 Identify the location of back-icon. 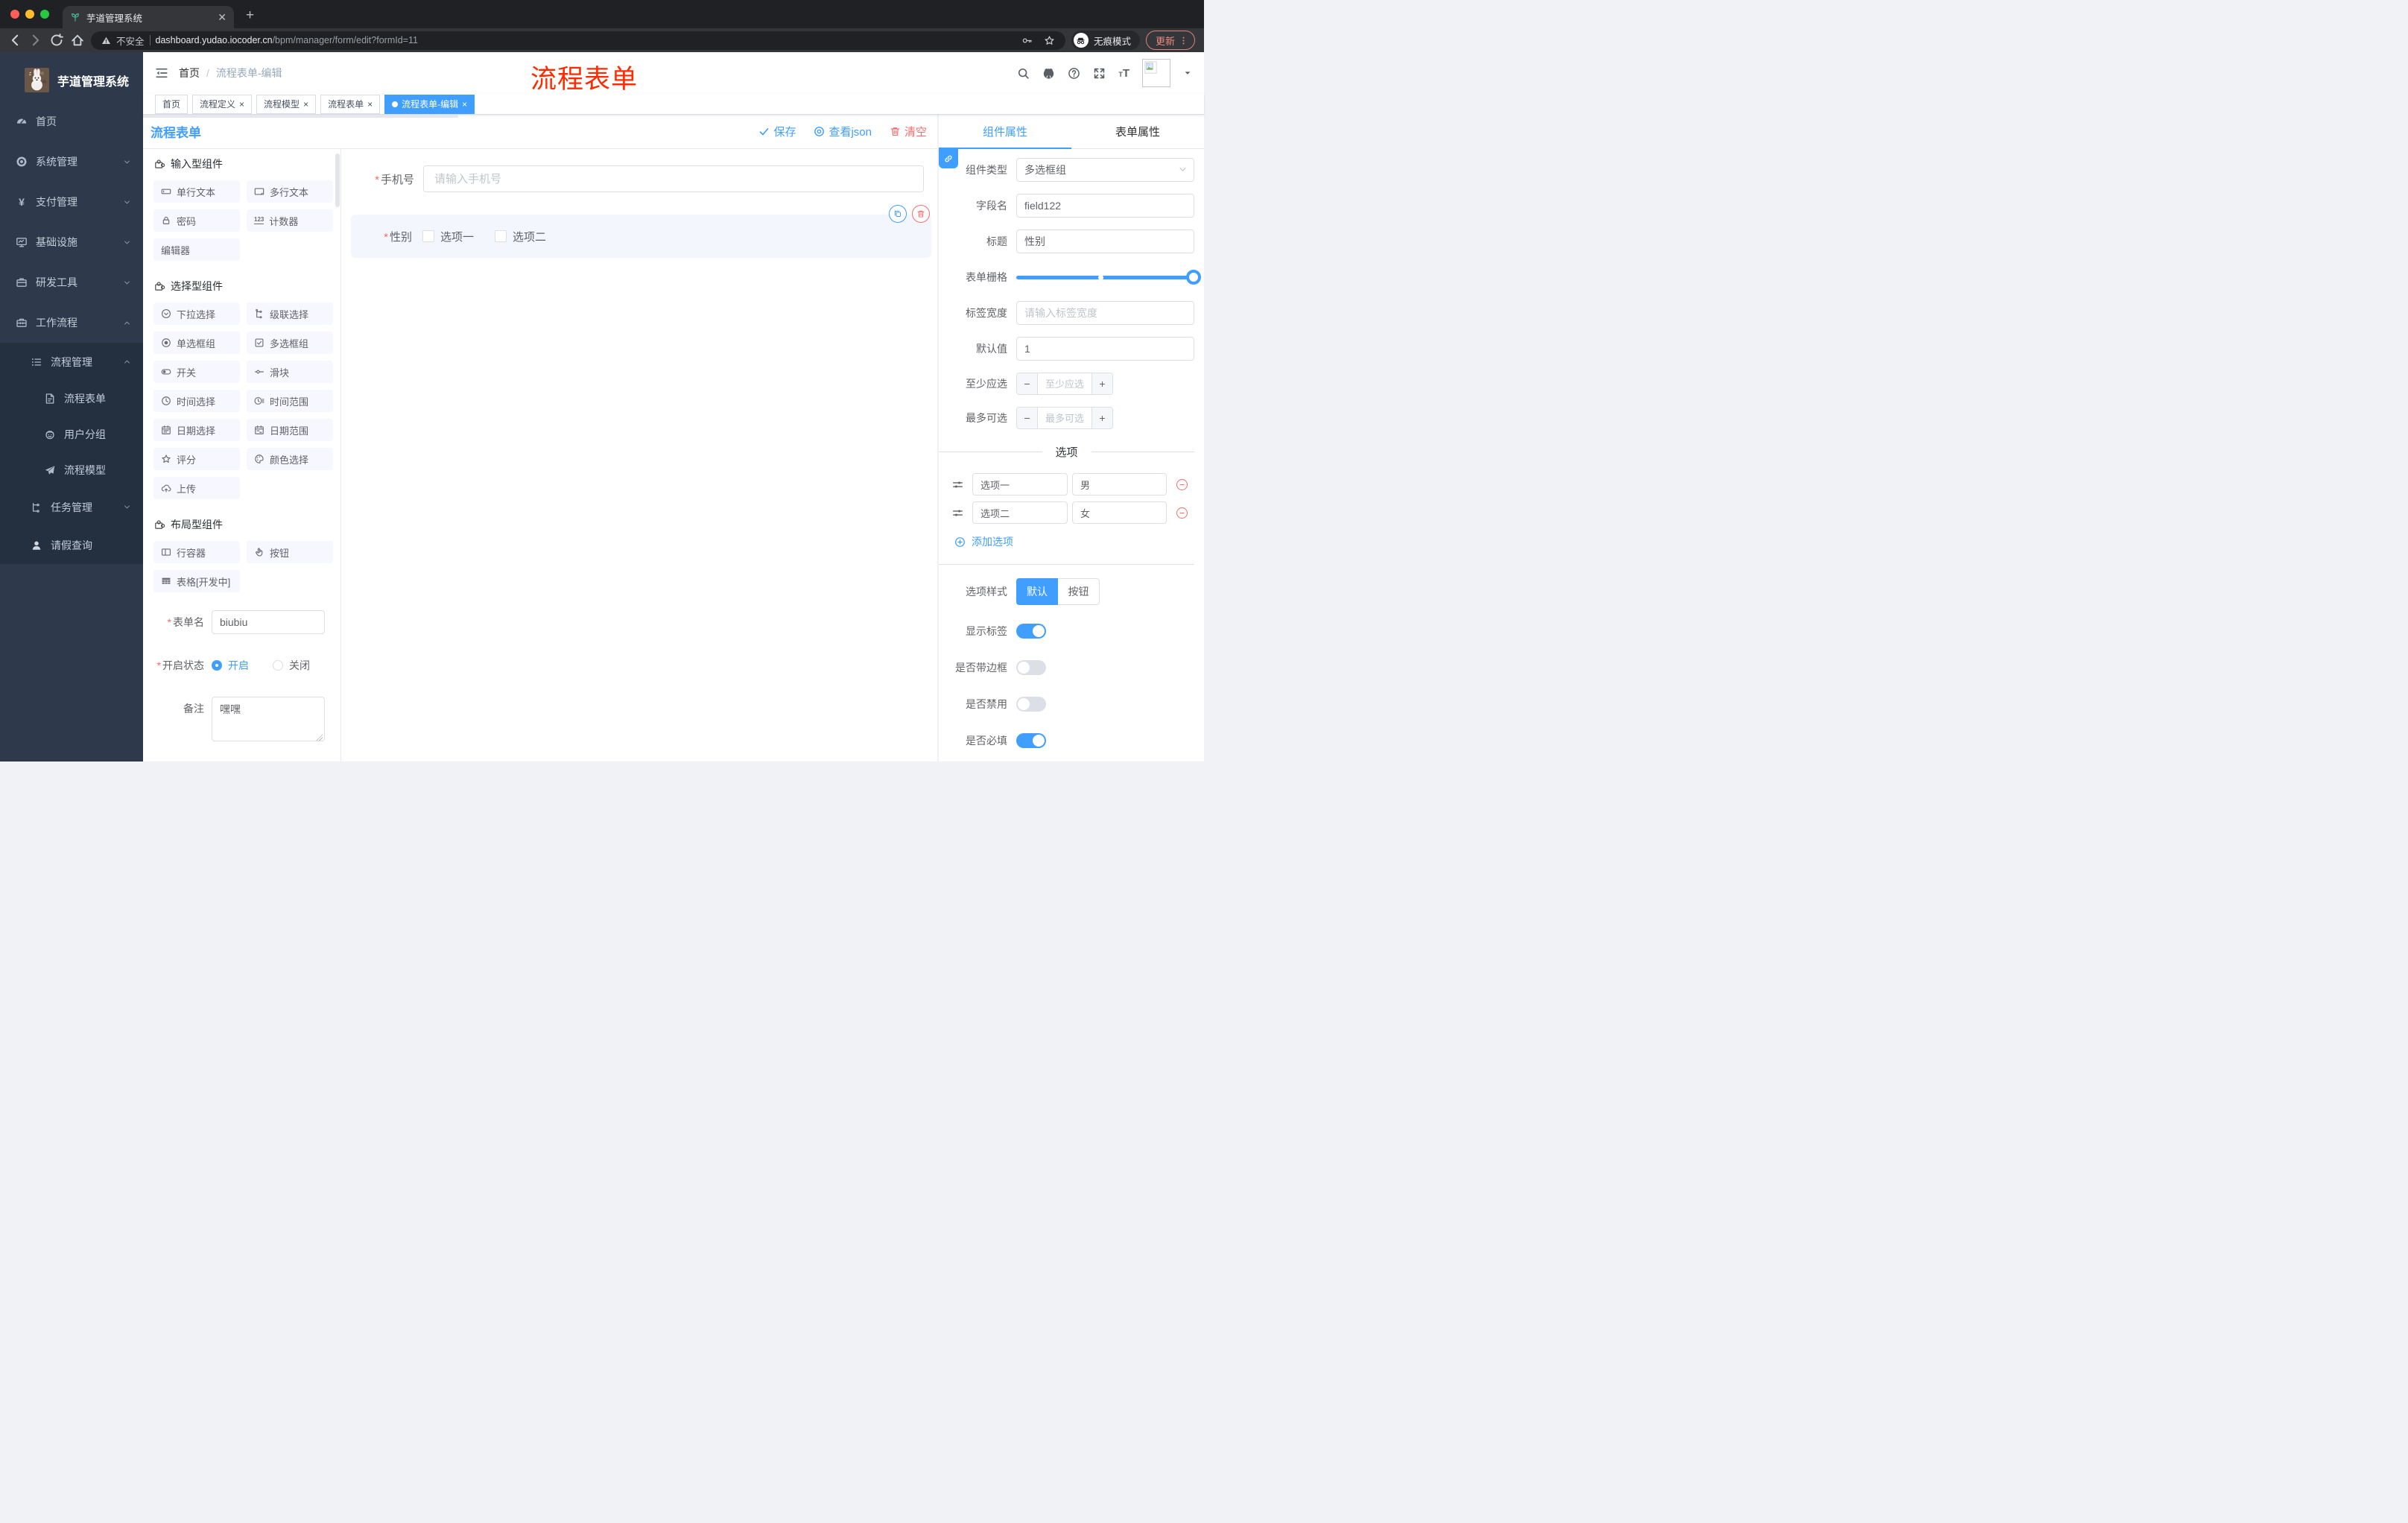
(14, 40).